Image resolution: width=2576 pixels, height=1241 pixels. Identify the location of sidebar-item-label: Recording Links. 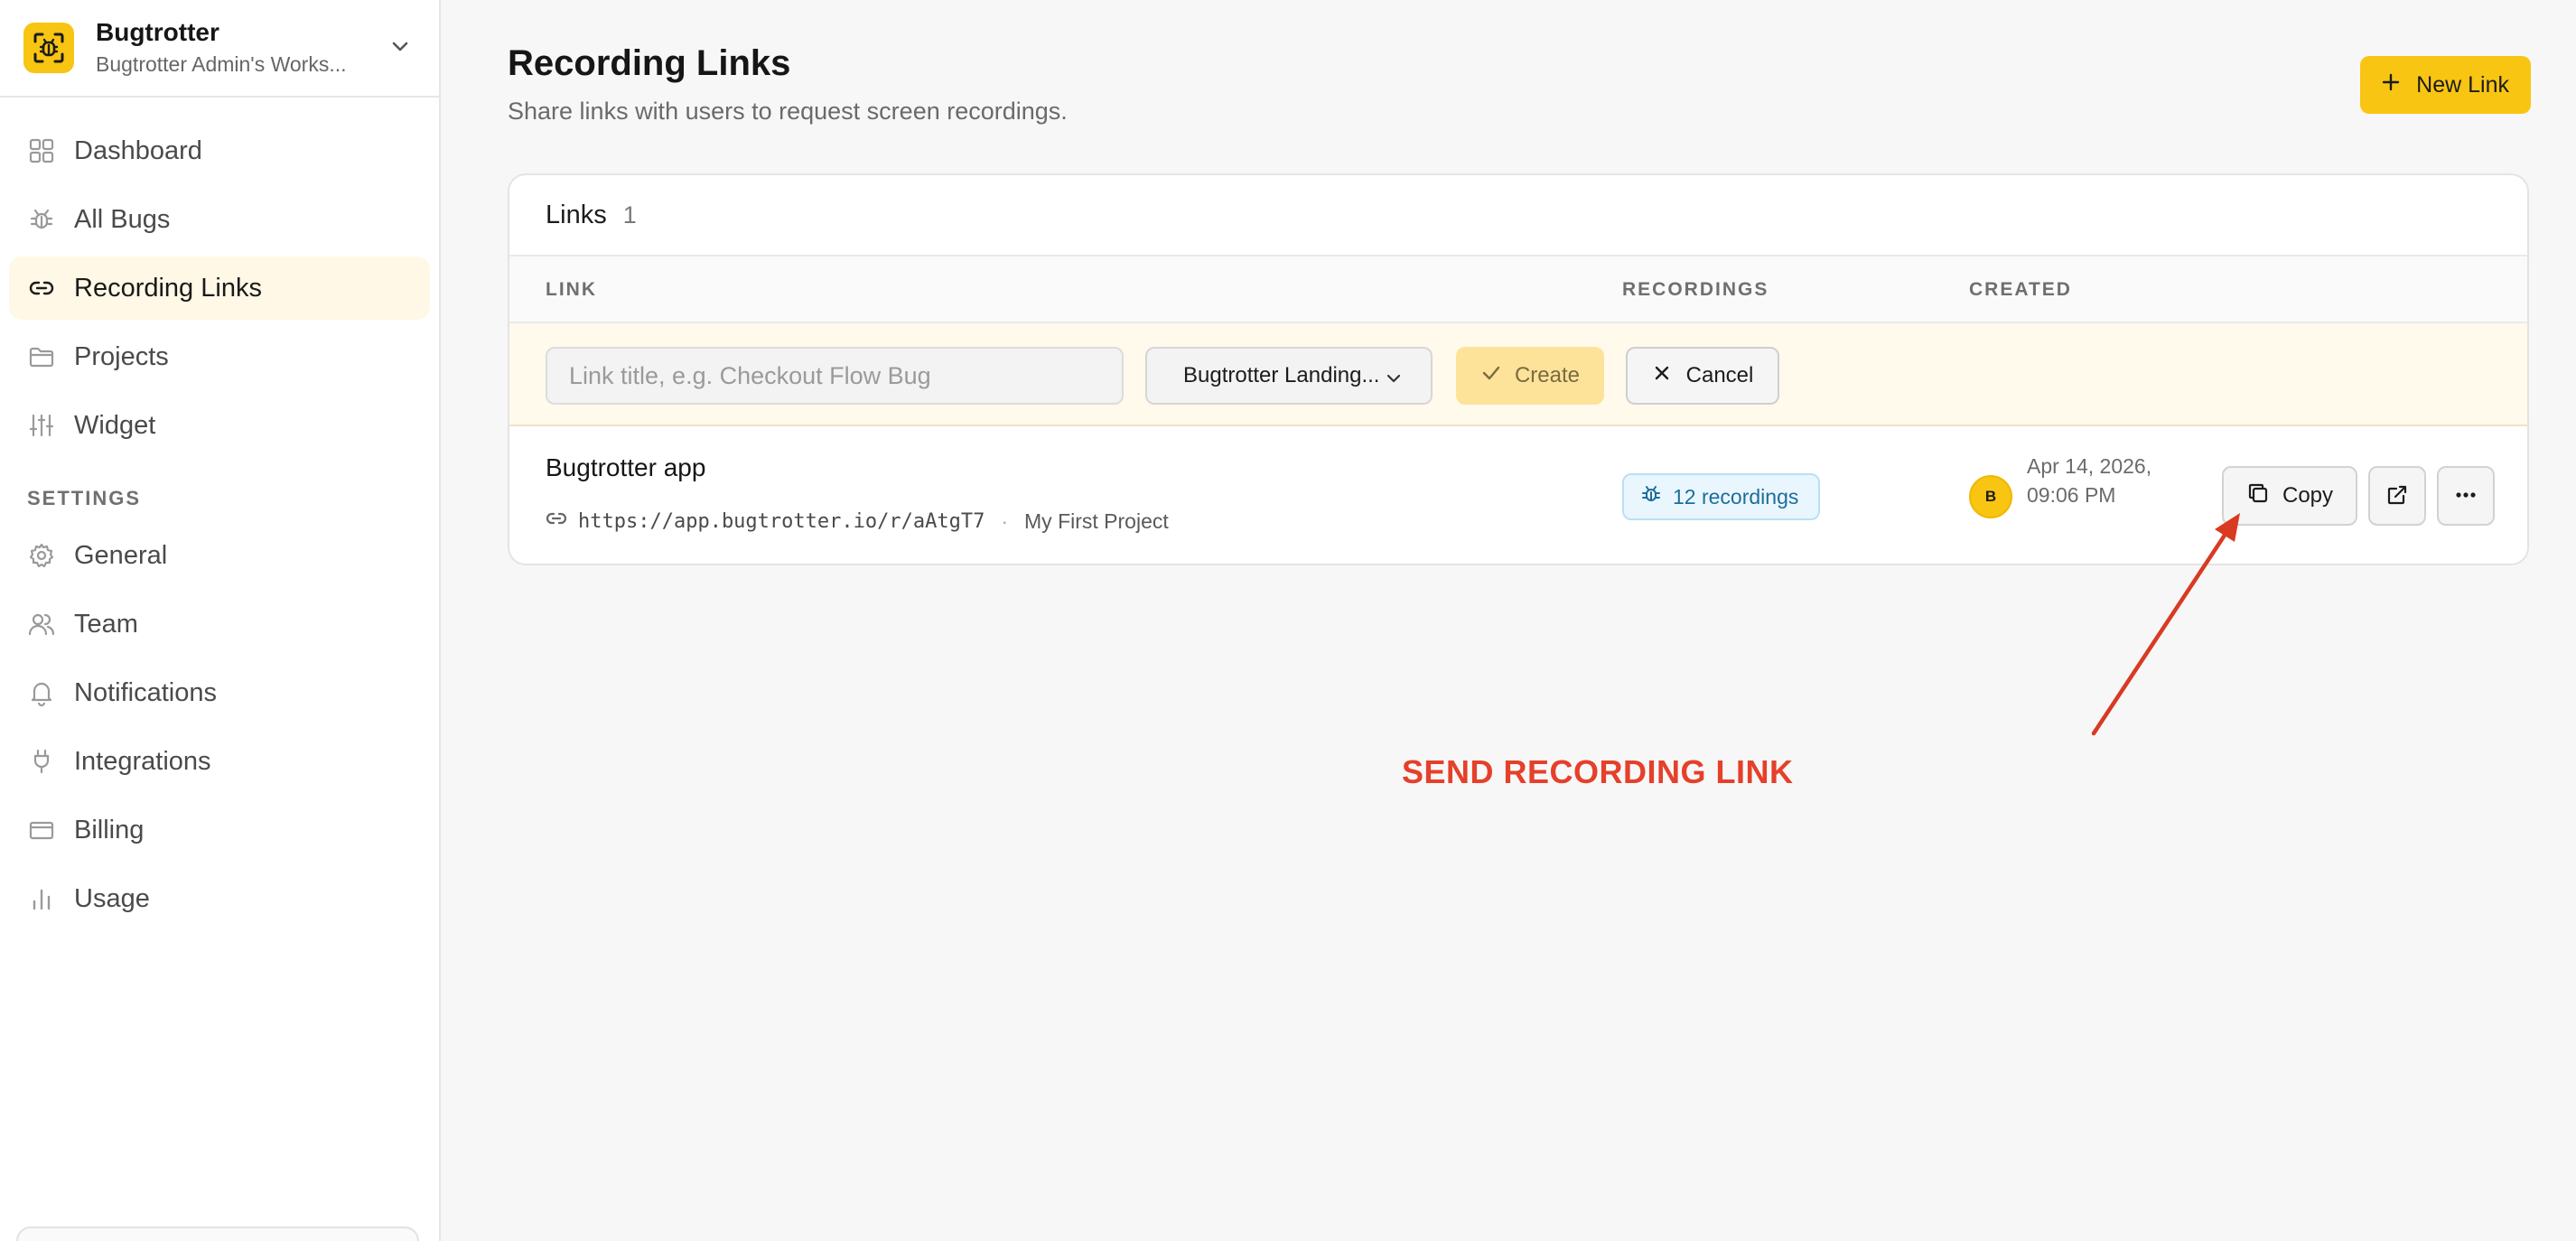
(168, 288).